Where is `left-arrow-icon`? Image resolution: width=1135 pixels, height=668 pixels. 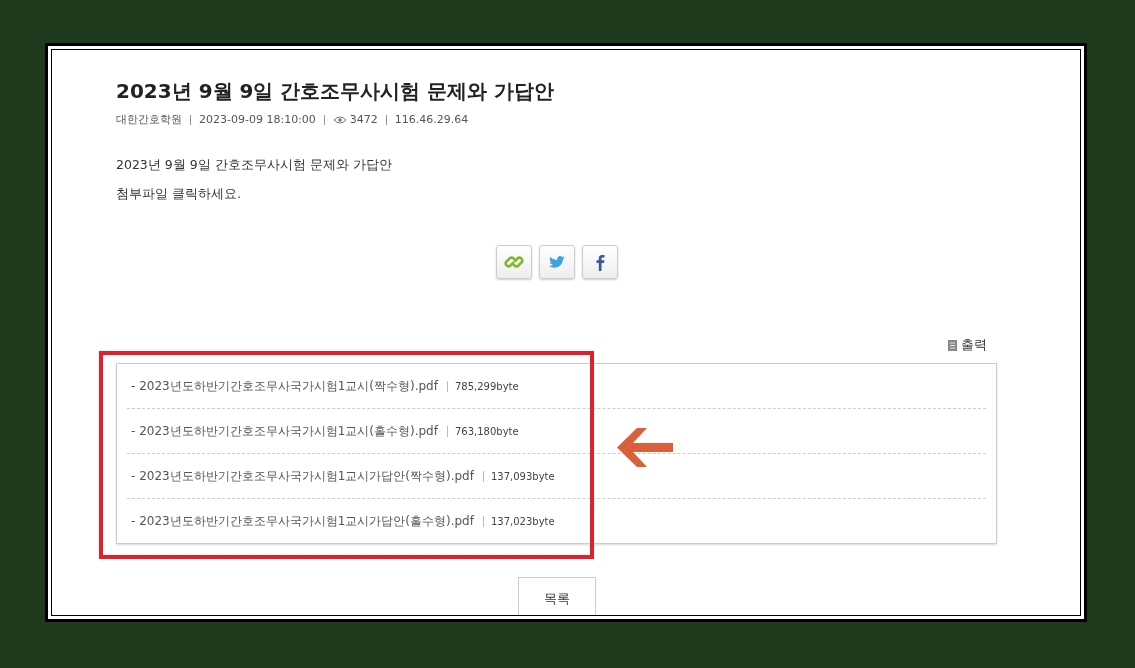 left-arrow-icon is located at coordinates (645, 447).